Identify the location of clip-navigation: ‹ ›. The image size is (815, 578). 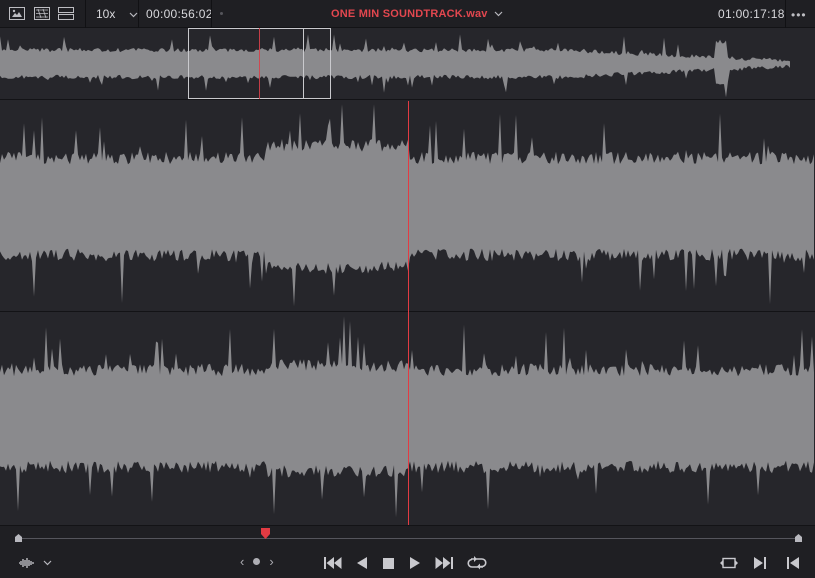
(257, 561).